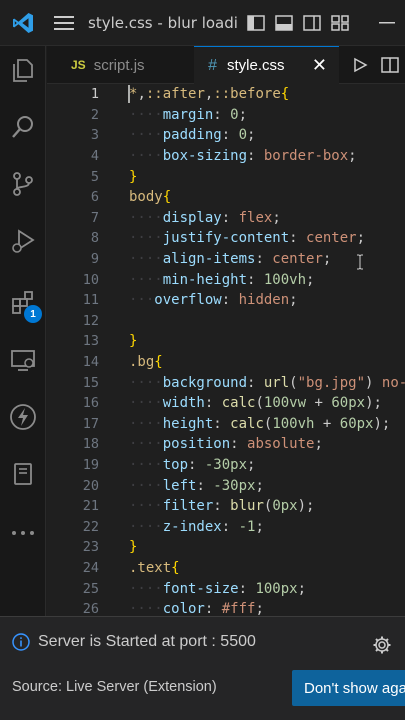 The height and width of the screenshot is (720, 405). Describe the element at coordinates (331, 382) in the screenshot. I see `code-token: "bg.jpg"` at that location.